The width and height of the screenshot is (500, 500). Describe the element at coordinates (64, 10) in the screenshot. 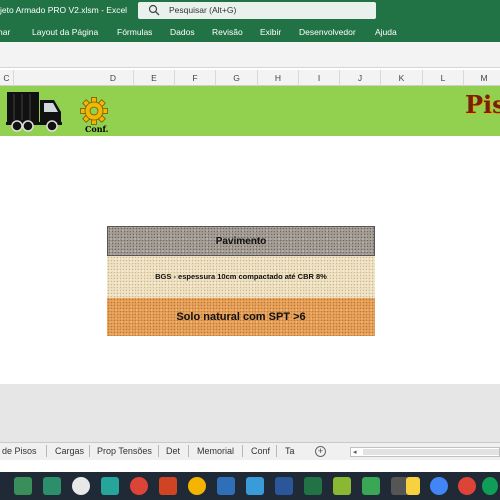

I see `window-title: jeto Armado PRO V2.xlsm - Excel` at that location.